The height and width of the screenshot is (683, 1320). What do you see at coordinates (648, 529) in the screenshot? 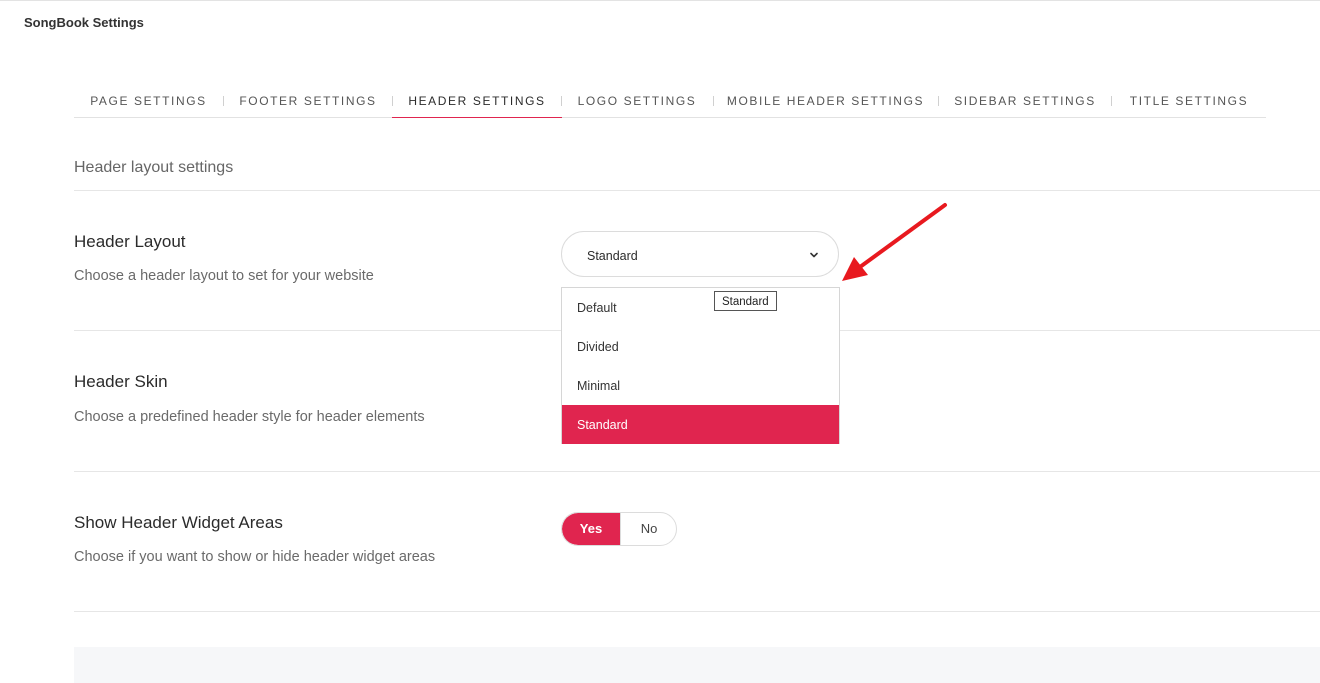
I see `toggle-no-button: No` at bounding box center [648, 529].